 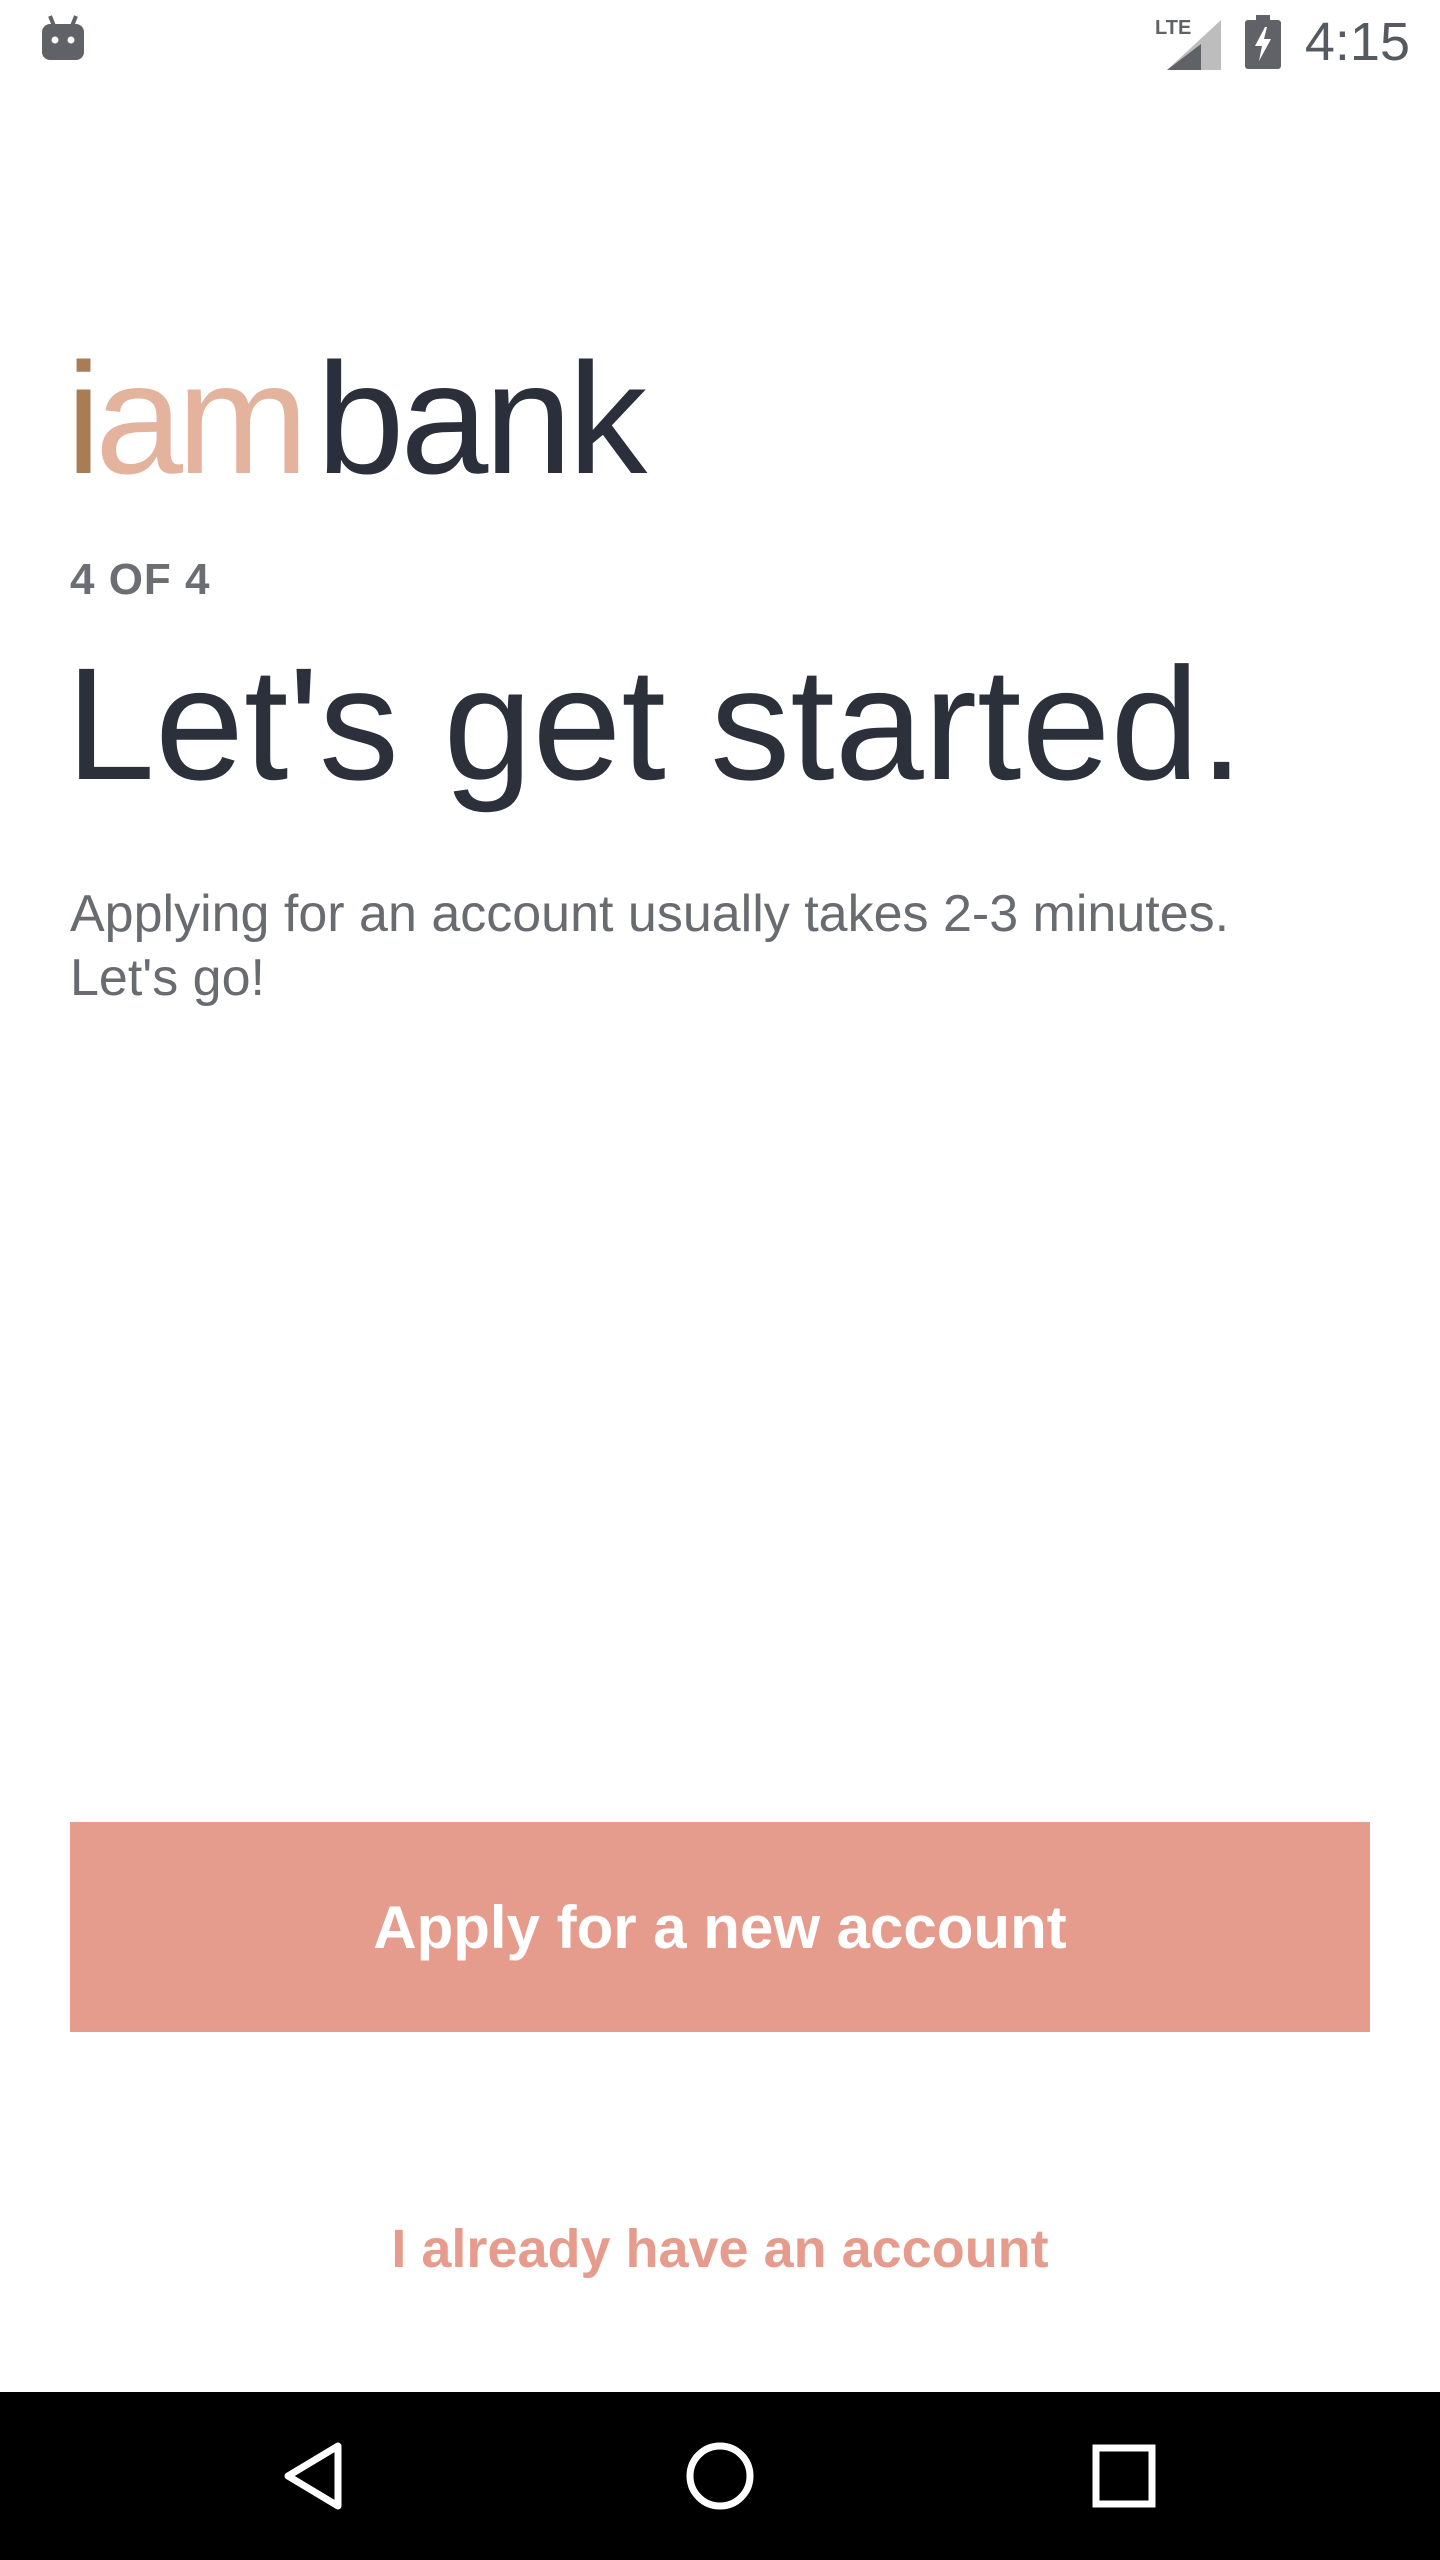 I want to click on iambank-logo: iambank, so click(x=356, y=419).